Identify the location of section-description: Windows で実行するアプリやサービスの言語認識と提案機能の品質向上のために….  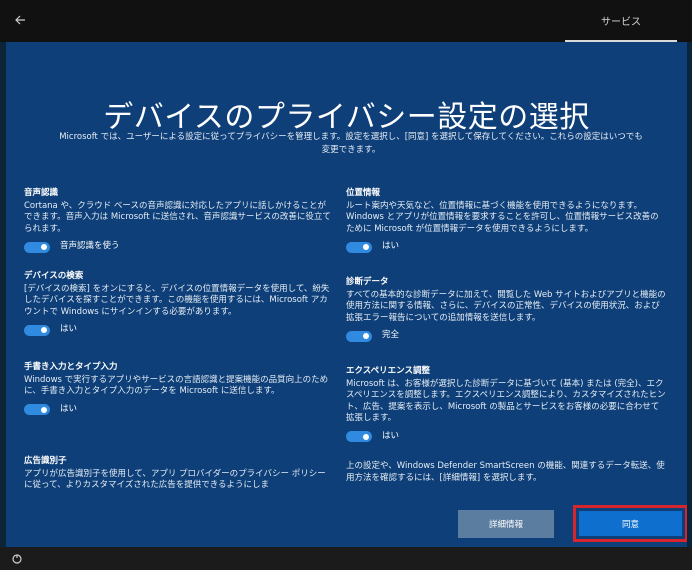
(176, 385).